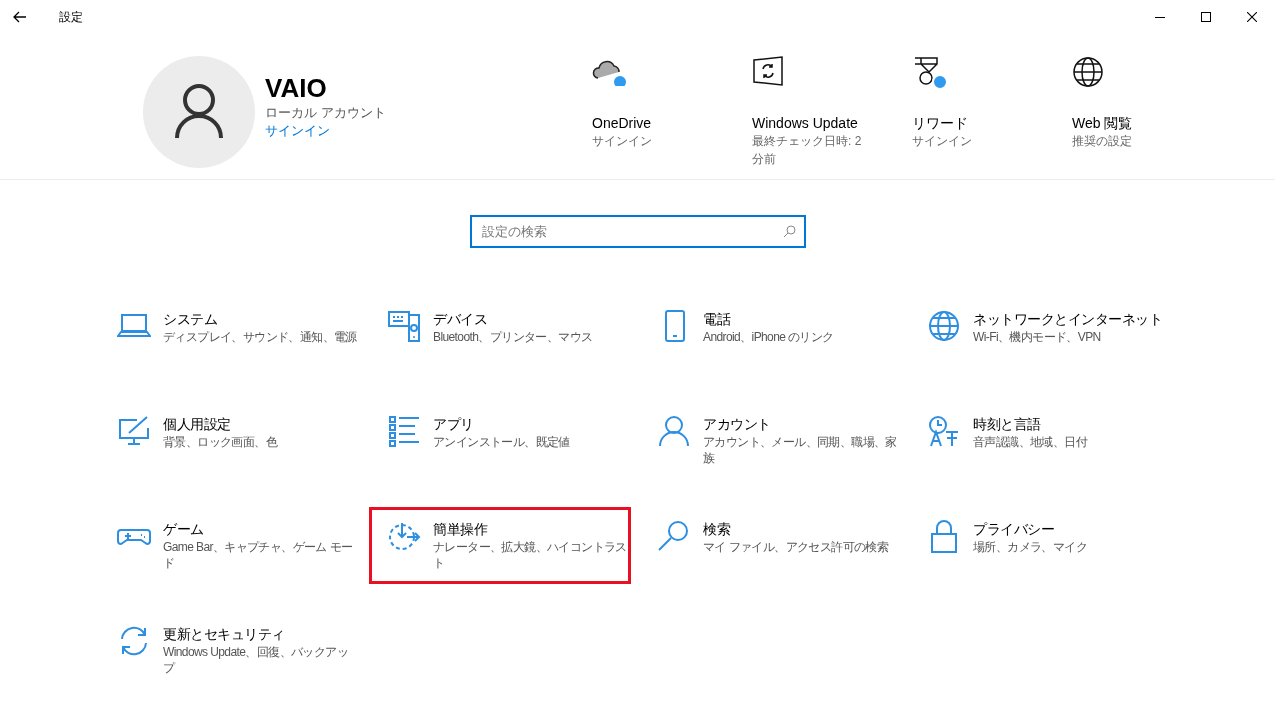 Image resolution: width=1275 pixels, height=725 pixels. What do you see at coordinates (1030, 547) in the screenshot?
I see `category-subtitle: 場所、カメラ、マイク` at bounding box center [1030, 547].